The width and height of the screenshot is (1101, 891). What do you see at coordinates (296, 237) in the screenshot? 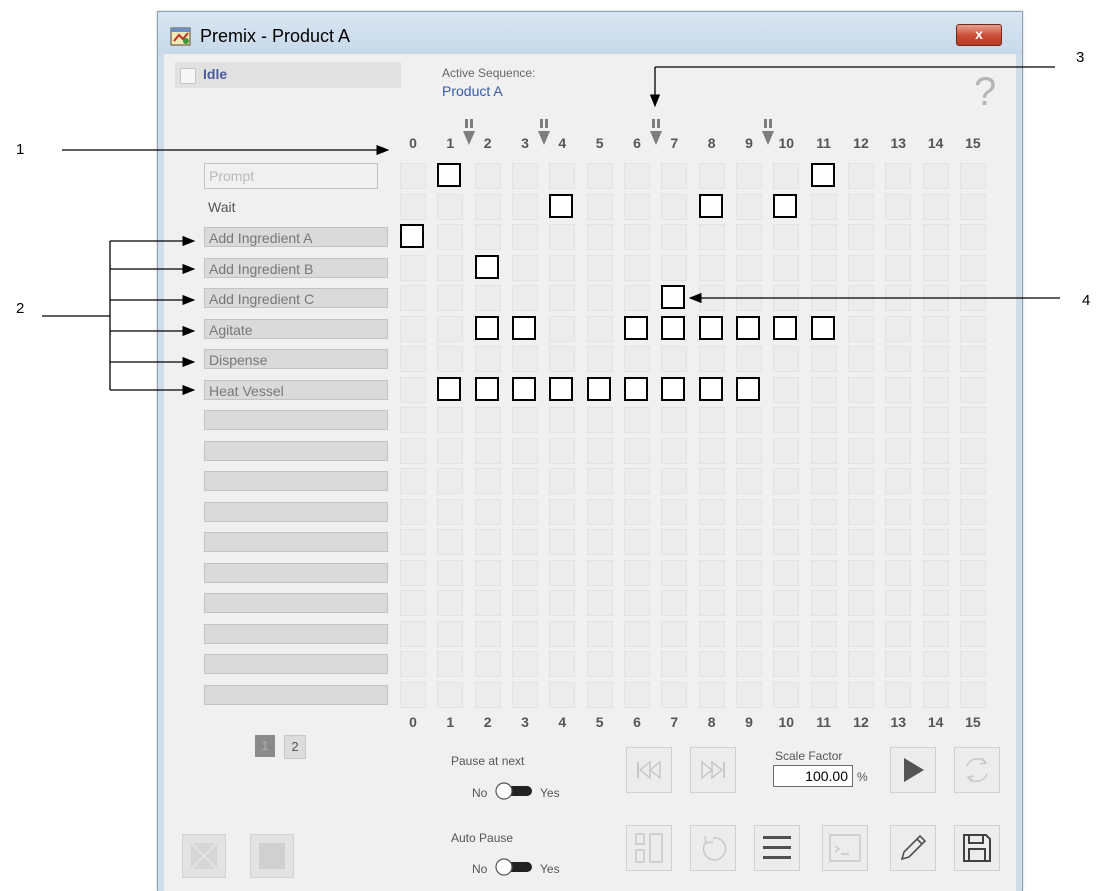
I see `step-row-label: Add Ingredient A` at bounding box center [296, 237].